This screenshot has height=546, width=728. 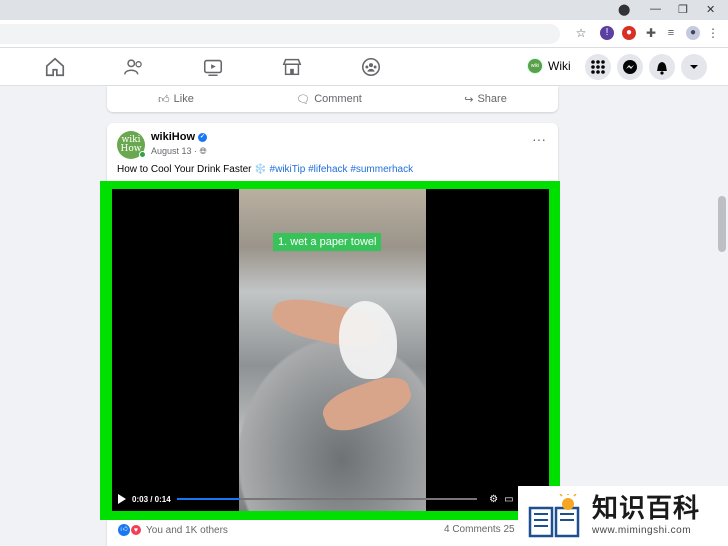 What do you see at coordinates (292, 67) in the screenshot?
I see `marketplace-icon` at bounding box center [292, 67].